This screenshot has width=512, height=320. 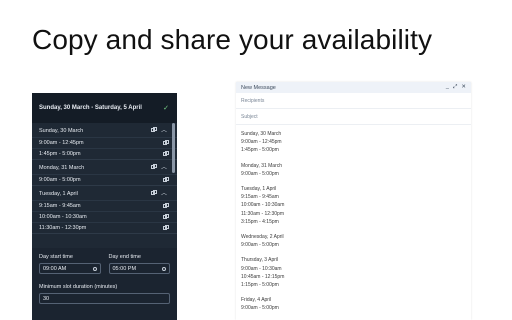 I want to click on day-header: Sunday, 30 March ︿, so click(x=104, y=131).